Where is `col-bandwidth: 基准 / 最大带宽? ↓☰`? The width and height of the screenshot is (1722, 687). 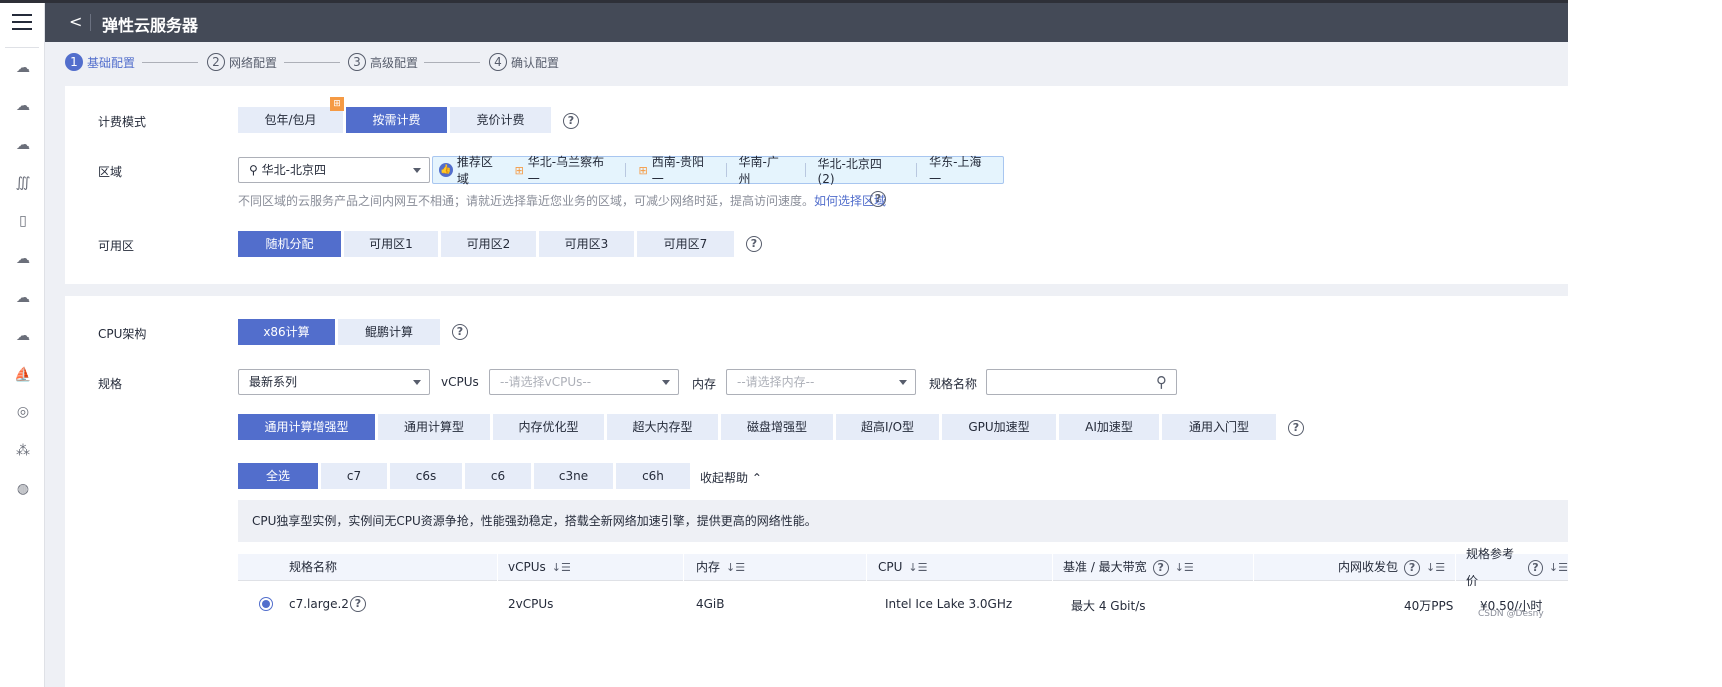 col-bandwidth: 基准 / 最大带宽? ↓☰ is located at coordinates (1128, 567).